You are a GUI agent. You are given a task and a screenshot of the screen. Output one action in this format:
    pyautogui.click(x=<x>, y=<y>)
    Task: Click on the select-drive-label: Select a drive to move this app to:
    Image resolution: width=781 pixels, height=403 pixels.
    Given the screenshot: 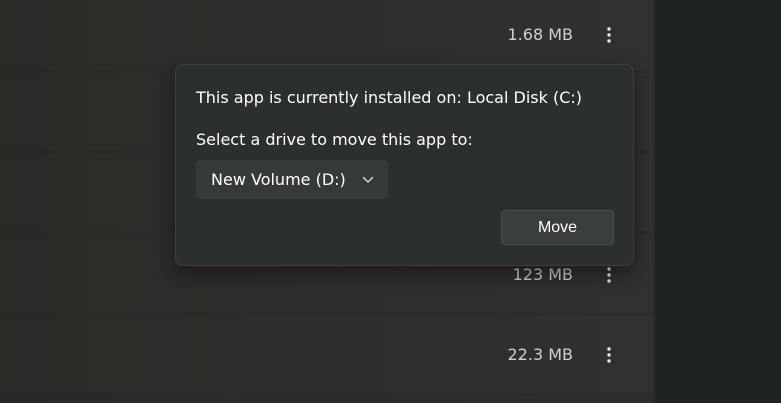 What is the action you would take?
    pyautogui.click(x=334, y=139)
    